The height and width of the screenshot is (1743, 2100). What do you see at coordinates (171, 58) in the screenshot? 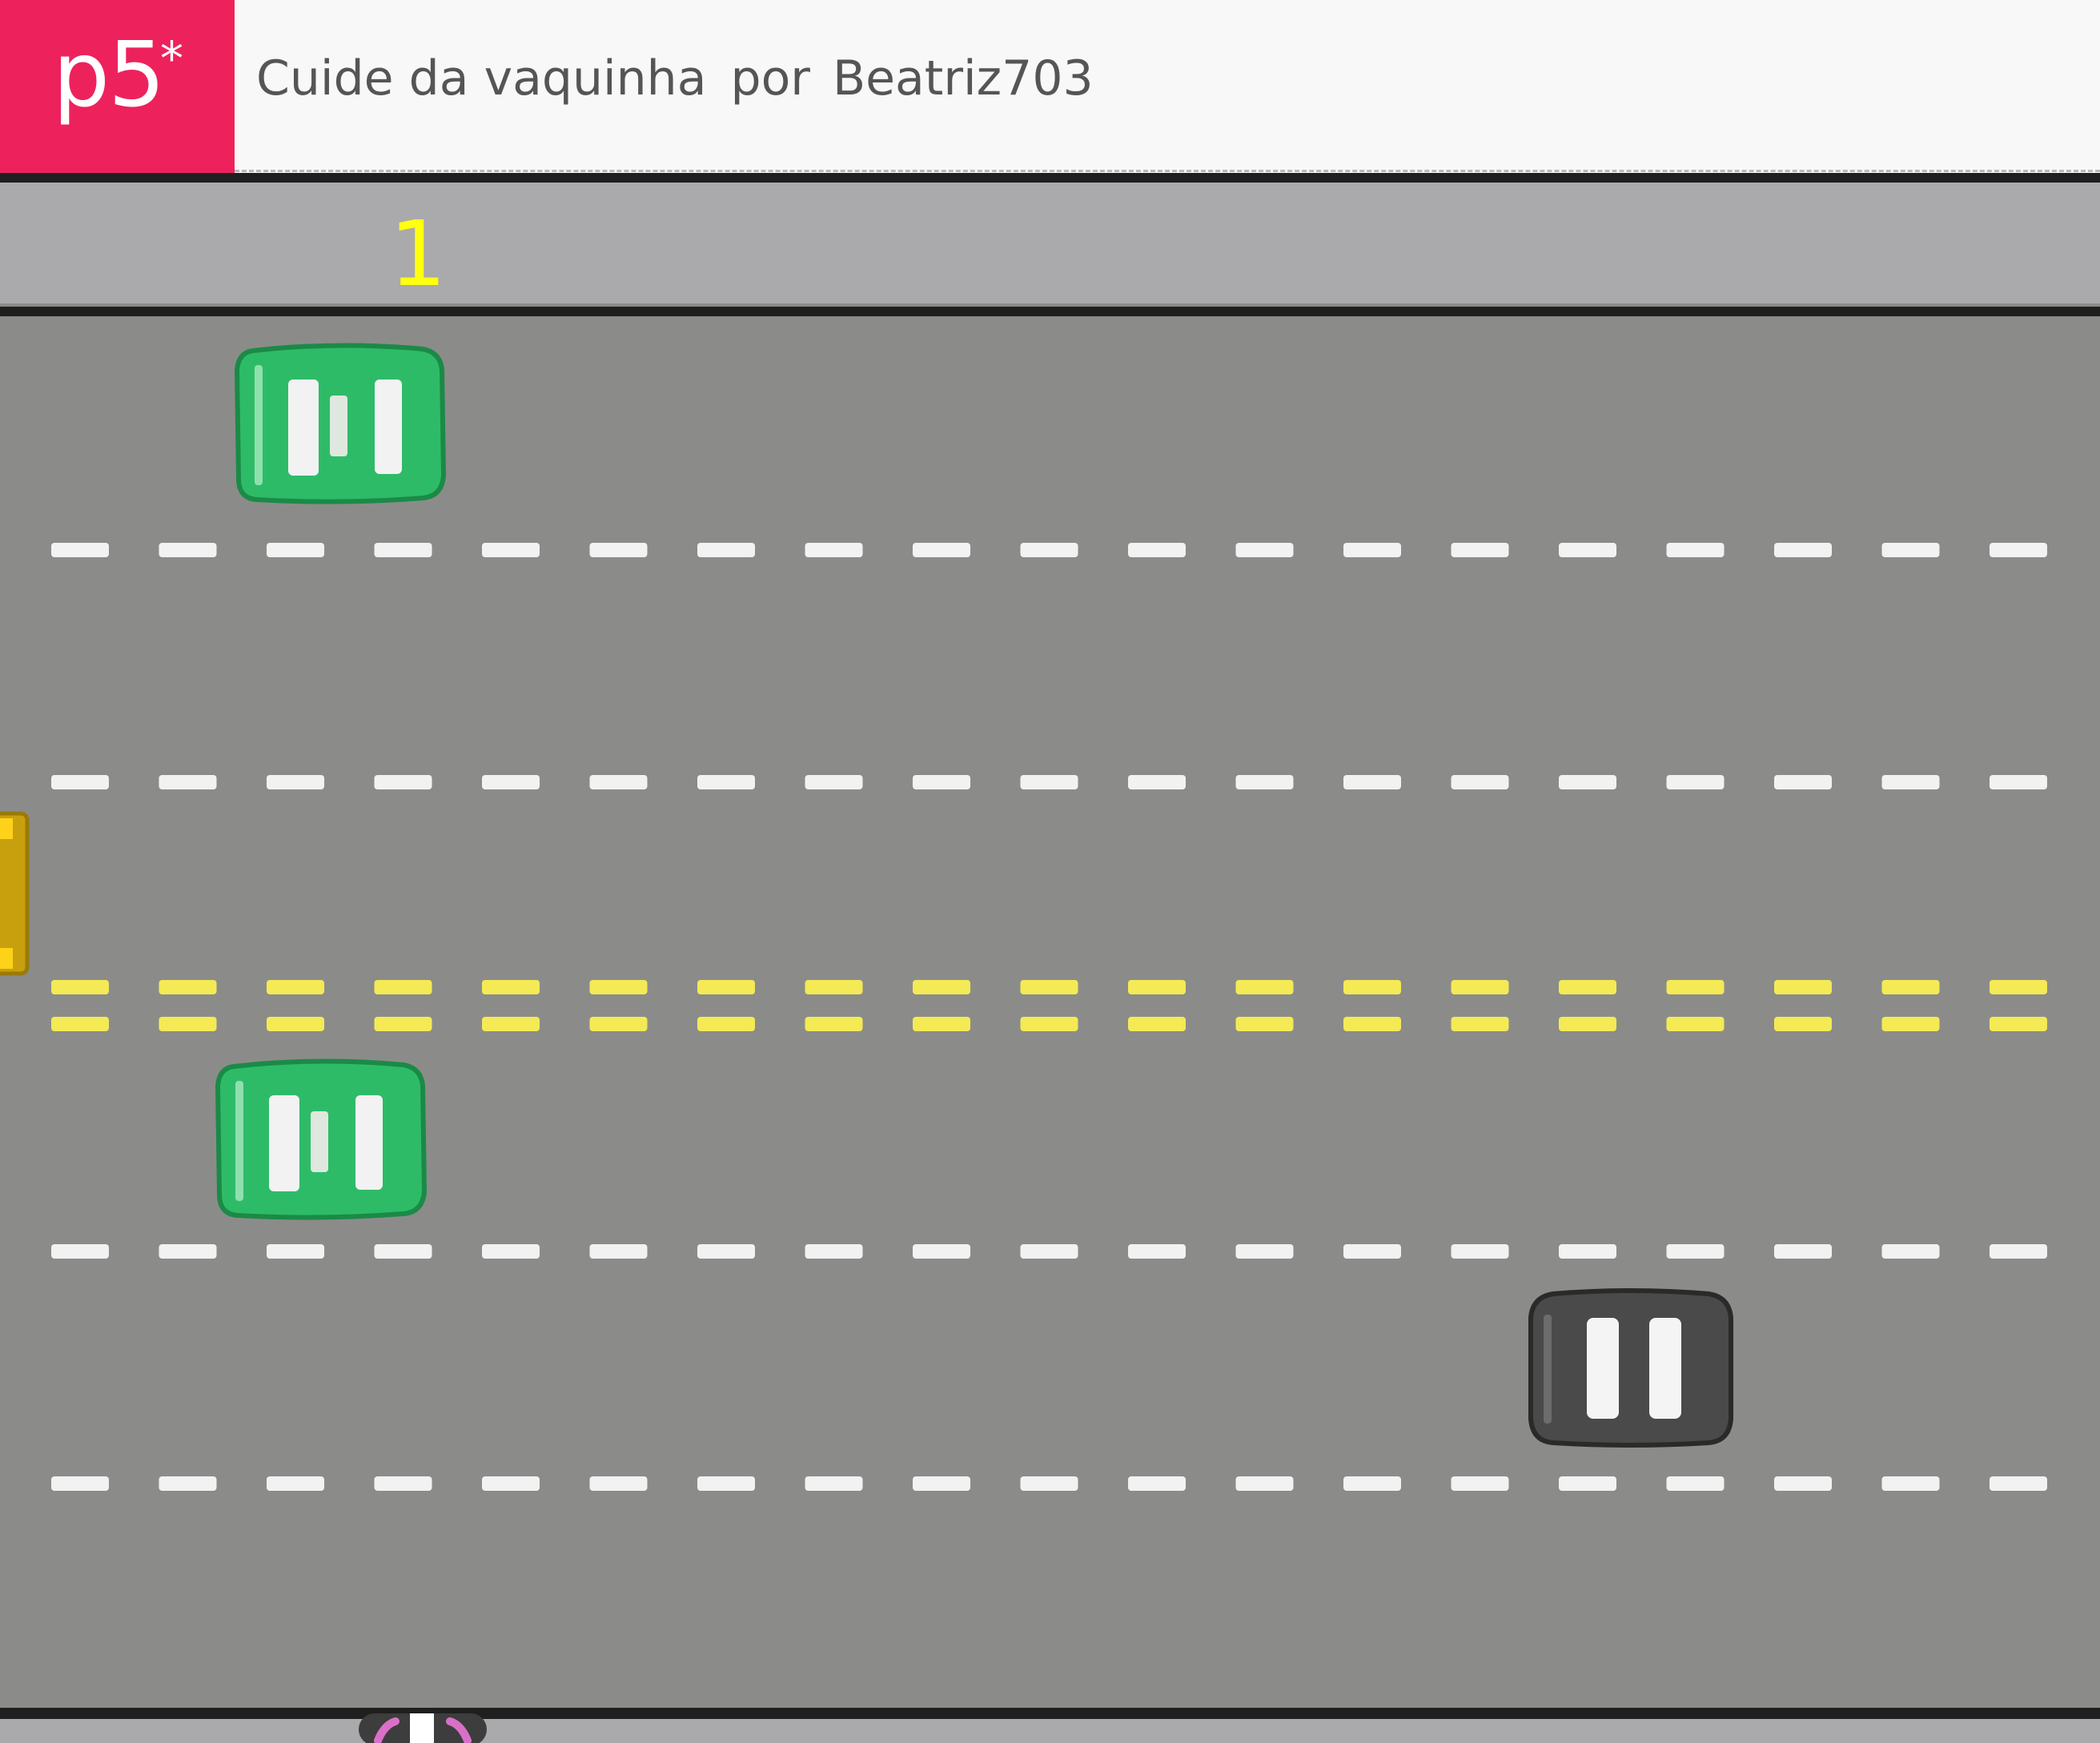
I see `p5-logo-asterisk: *` at bounding box center [171, 58].